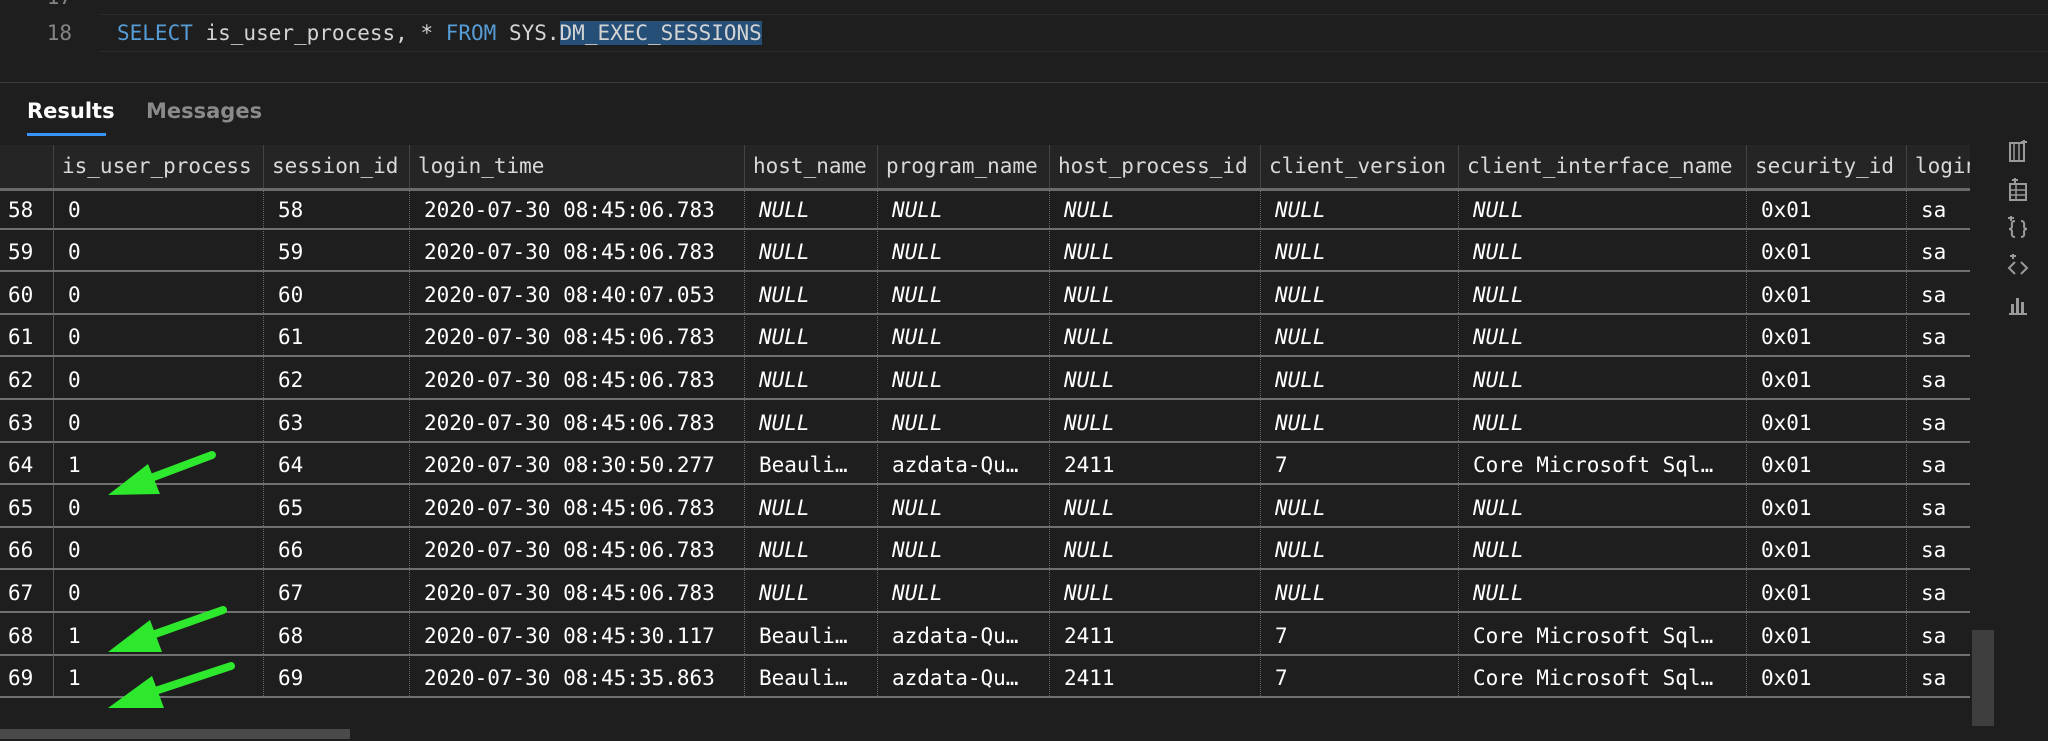 The width and height of the screenshot is (2048, 741). I want to click on cell-client-version: 7, so click(1360, 633).